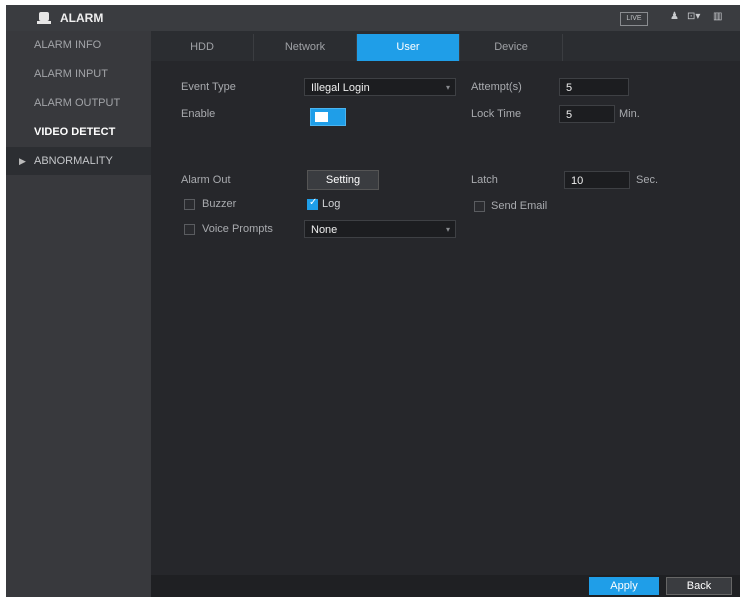 Image resolution: width=745 pixels, height=598 pixels. Describe the element at coordinates (237, 229) in the screenshot. I see `voice-prompts-label: Voice Prompts` at that location.